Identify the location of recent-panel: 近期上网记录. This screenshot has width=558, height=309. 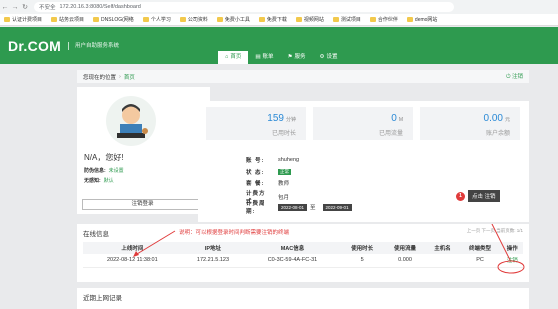
(303, 298).